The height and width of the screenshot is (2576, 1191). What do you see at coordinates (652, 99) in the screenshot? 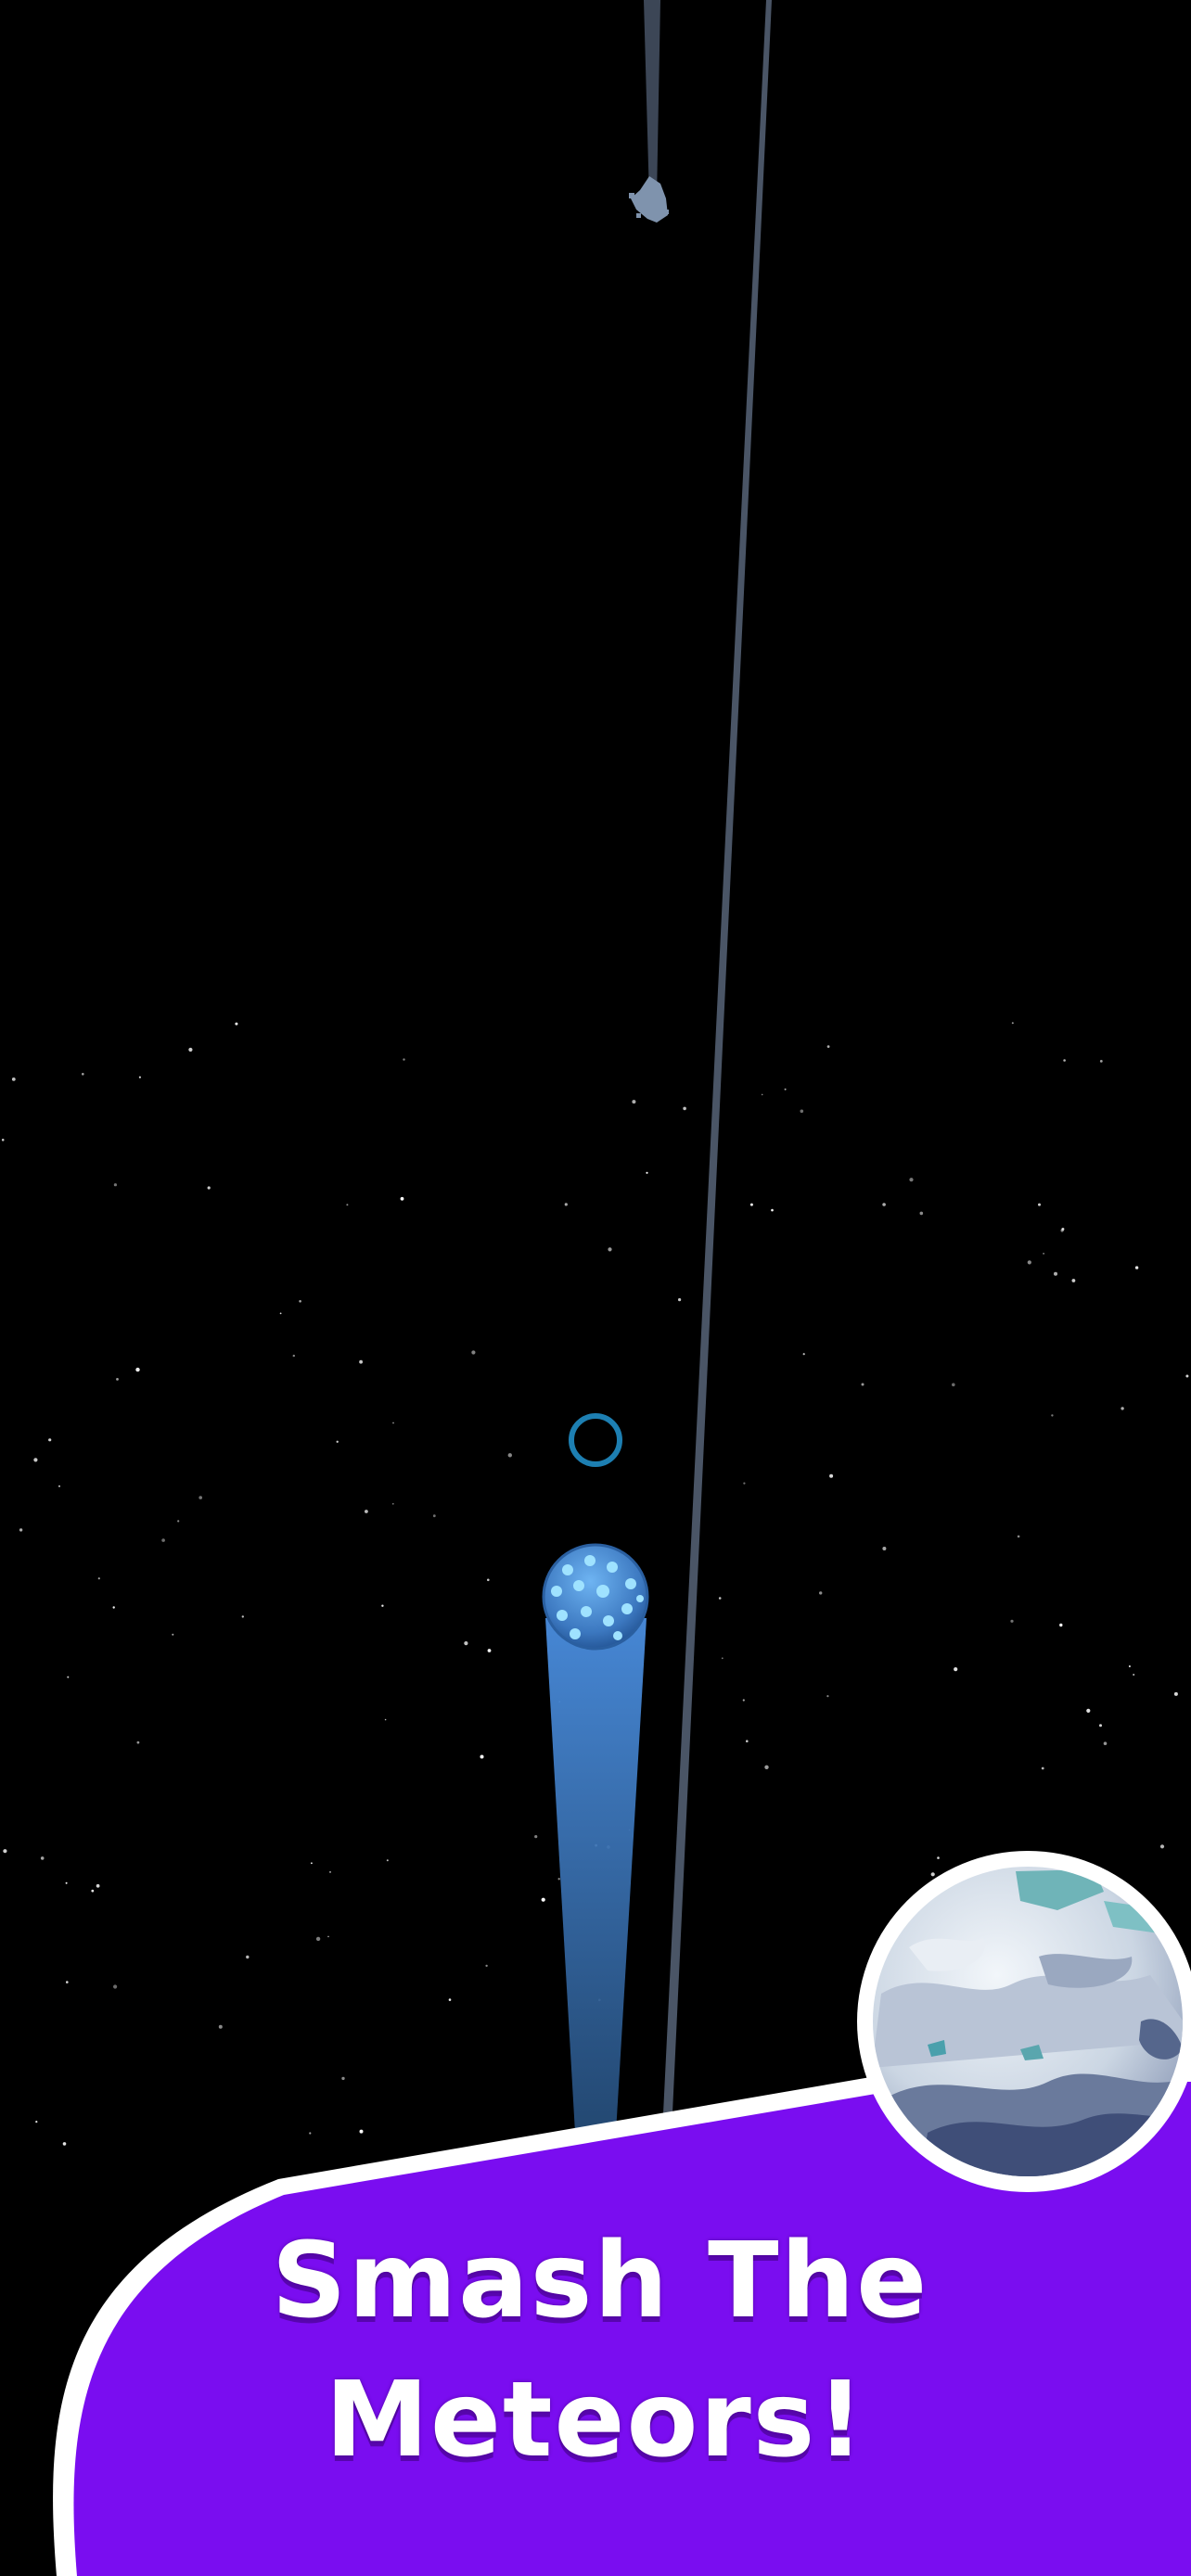
I see `meteor-streak-line-upper` at bounding box center [652, 99].